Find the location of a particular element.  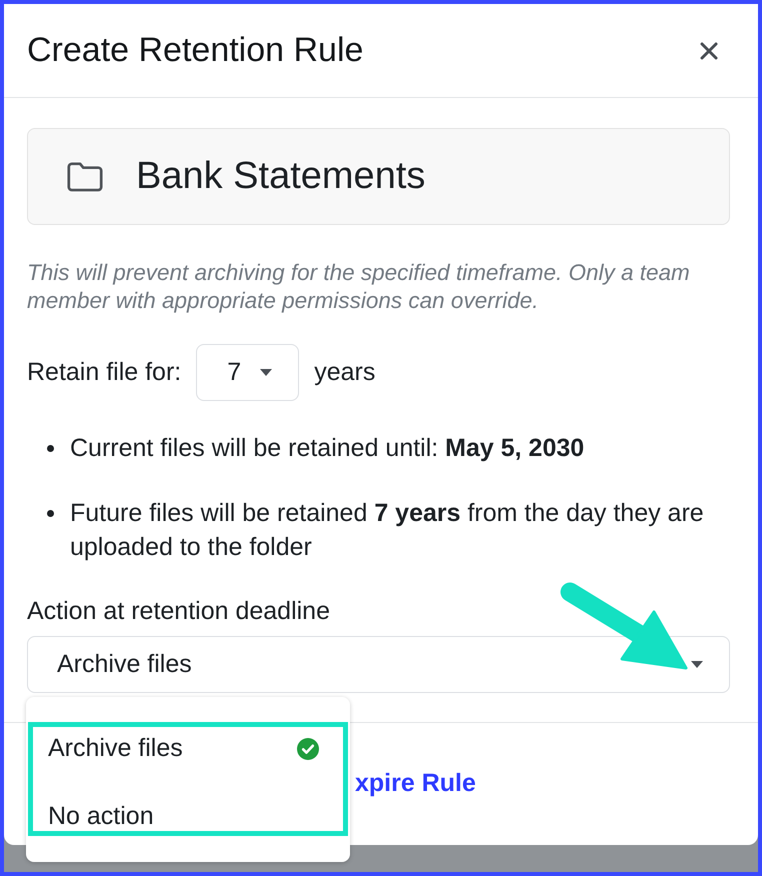

years-value: 7 is located at coordinates (234, 372).